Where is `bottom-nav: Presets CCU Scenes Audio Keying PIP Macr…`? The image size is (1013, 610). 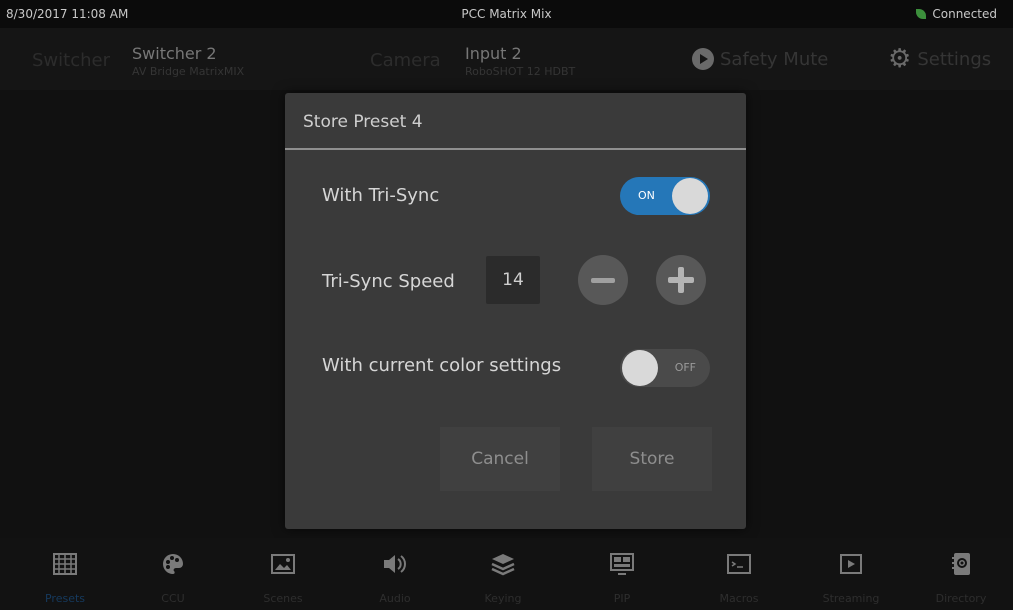 bottom-nav: Presets CCU Scenes Audio Keying PIP Macr… is located at coordinates (506, 574).